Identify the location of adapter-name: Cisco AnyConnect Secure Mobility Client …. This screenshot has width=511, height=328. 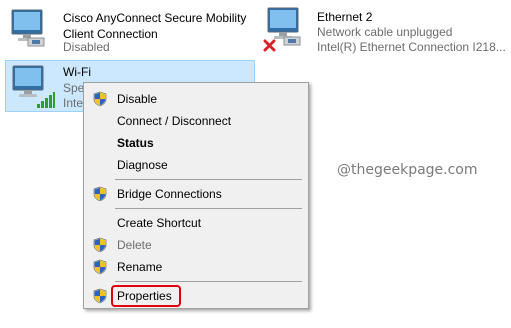
(155, 26).